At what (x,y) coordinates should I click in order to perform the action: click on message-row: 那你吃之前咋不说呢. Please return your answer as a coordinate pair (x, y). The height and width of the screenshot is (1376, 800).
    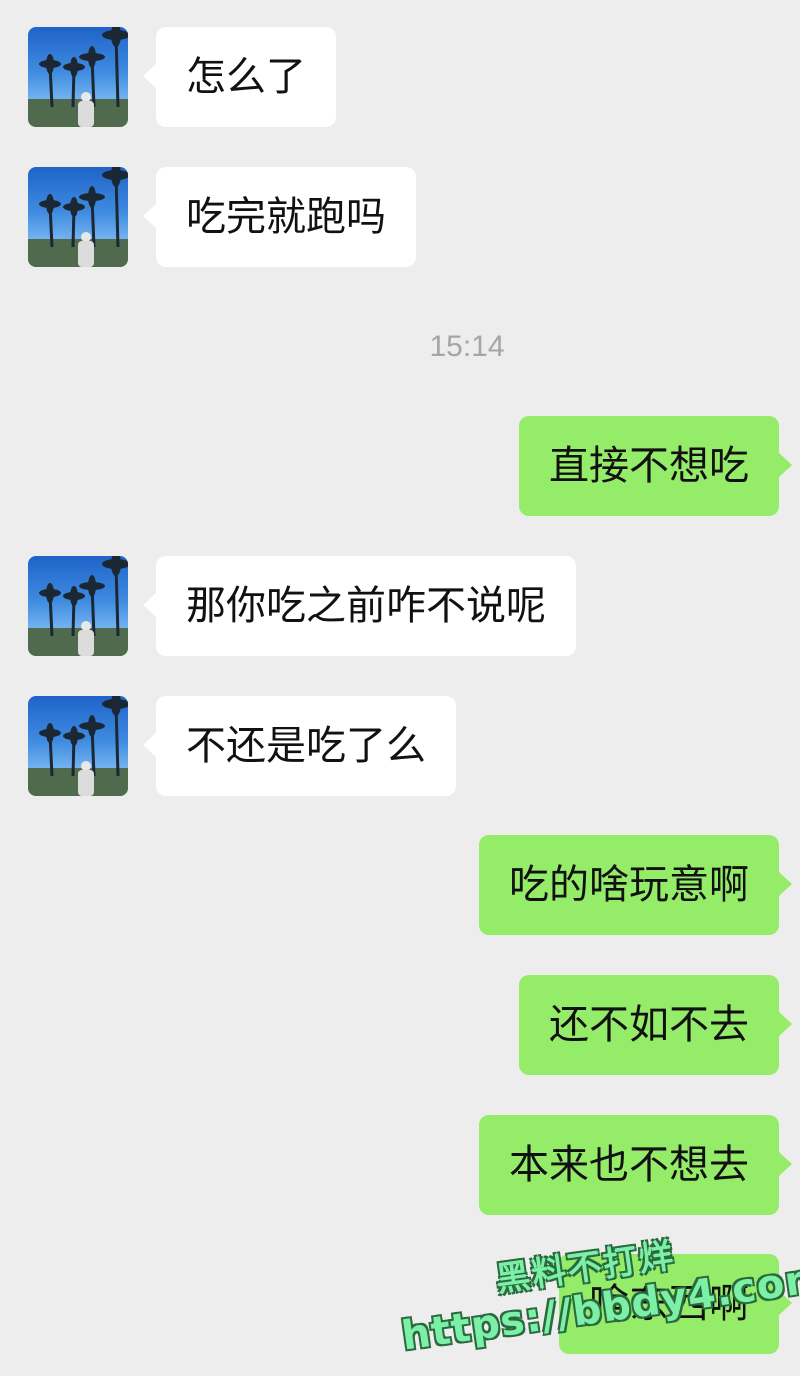
    Looking at the image, I should click on (400, 606).